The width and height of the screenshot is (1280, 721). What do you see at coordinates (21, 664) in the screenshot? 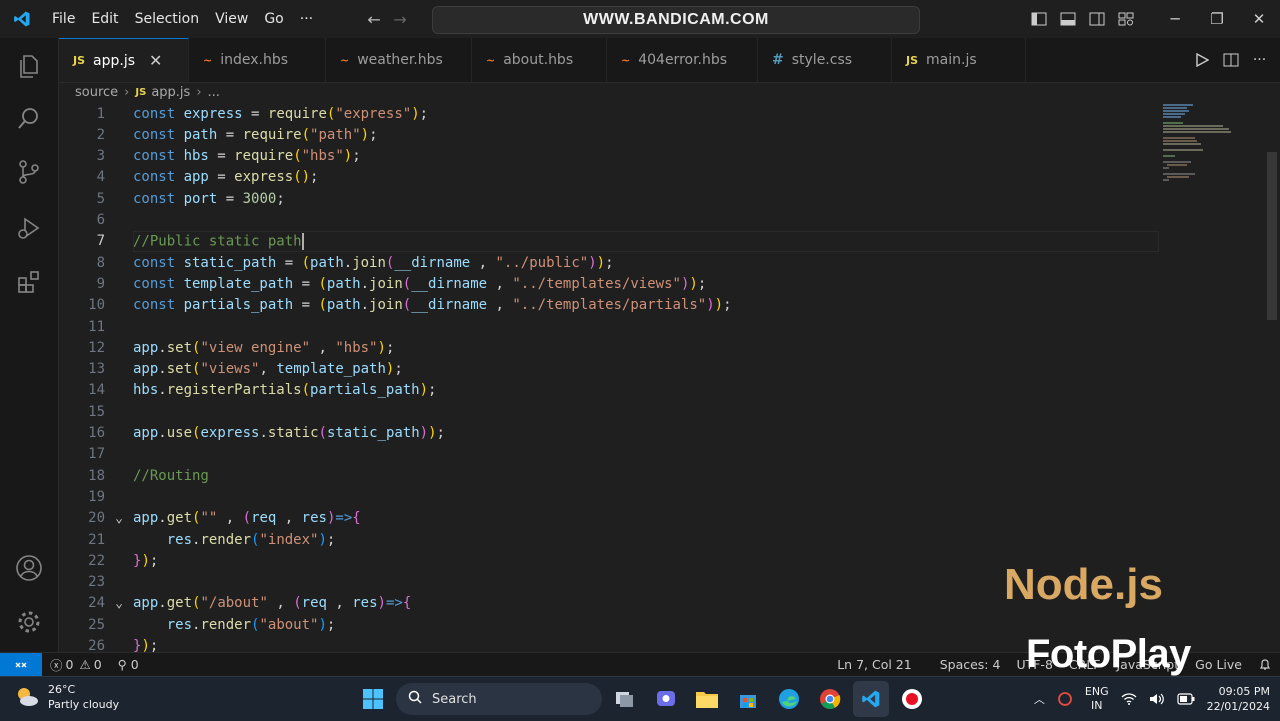
I see `remote-indicator-icon` at bounding box center [21, 664].